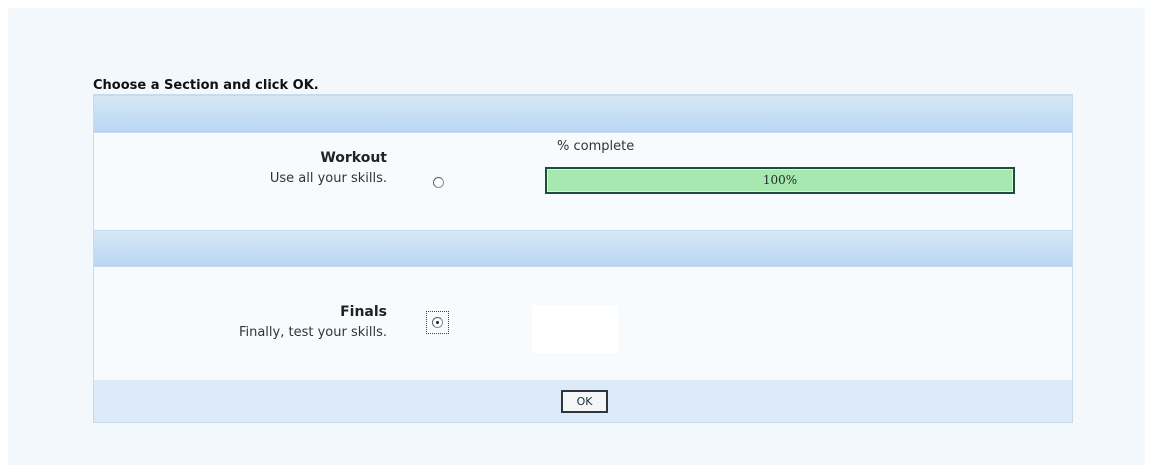  I want to click on progress-bar-workout: 100%, so click(780, 180).